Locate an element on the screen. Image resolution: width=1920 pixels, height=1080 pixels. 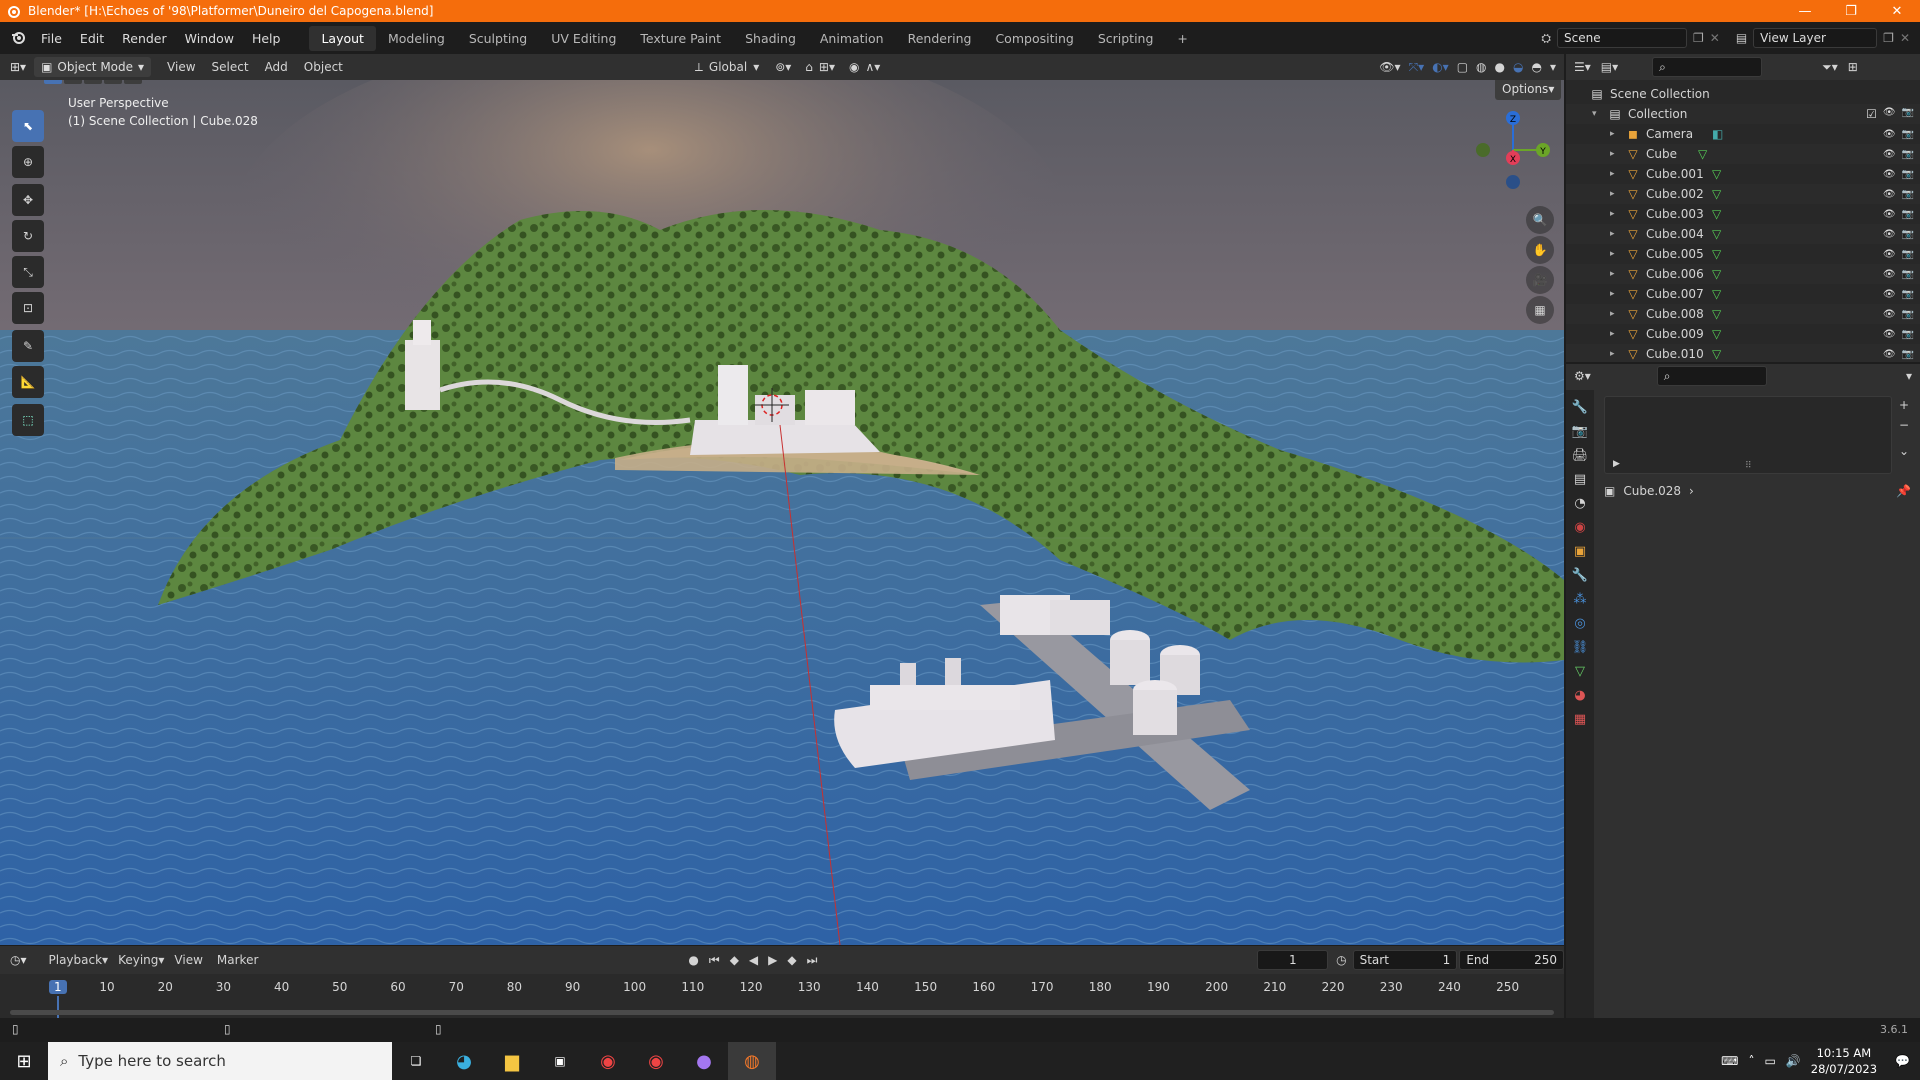
tab-animation: Animation is located at coordinates (852, 38).